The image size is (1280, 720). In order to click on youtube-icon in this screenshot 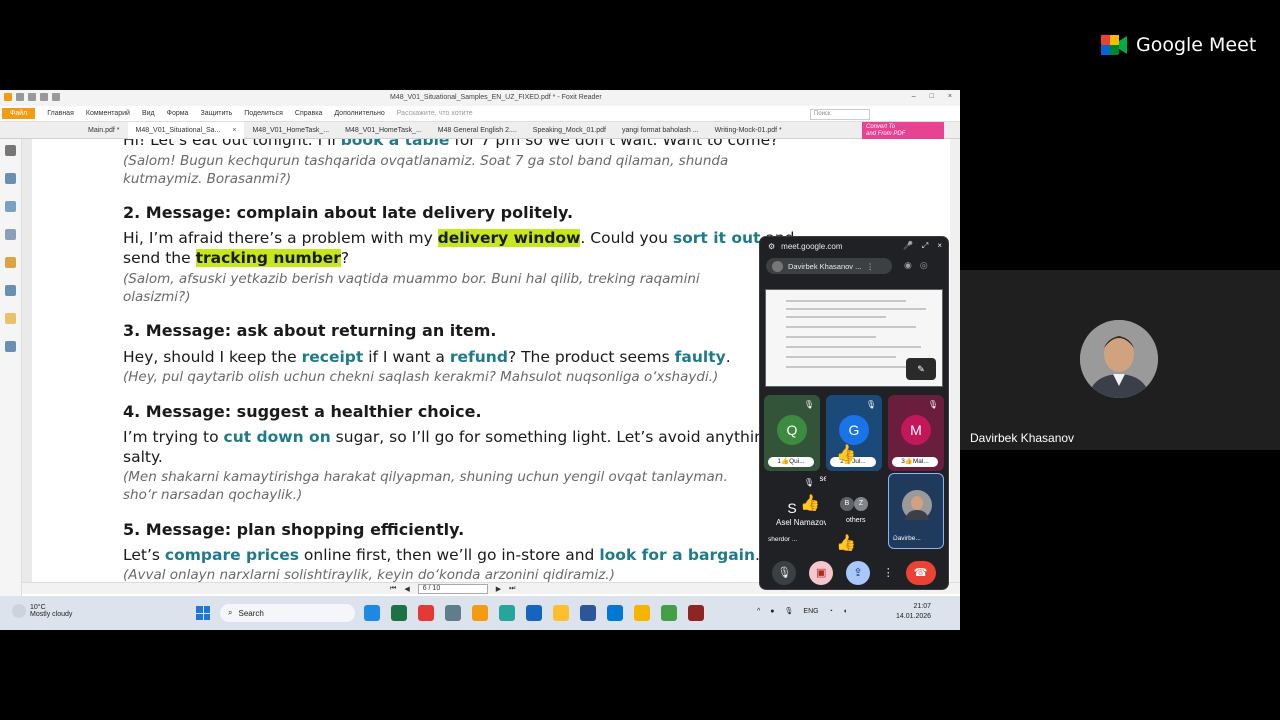, I will do `click(426, 613)`.